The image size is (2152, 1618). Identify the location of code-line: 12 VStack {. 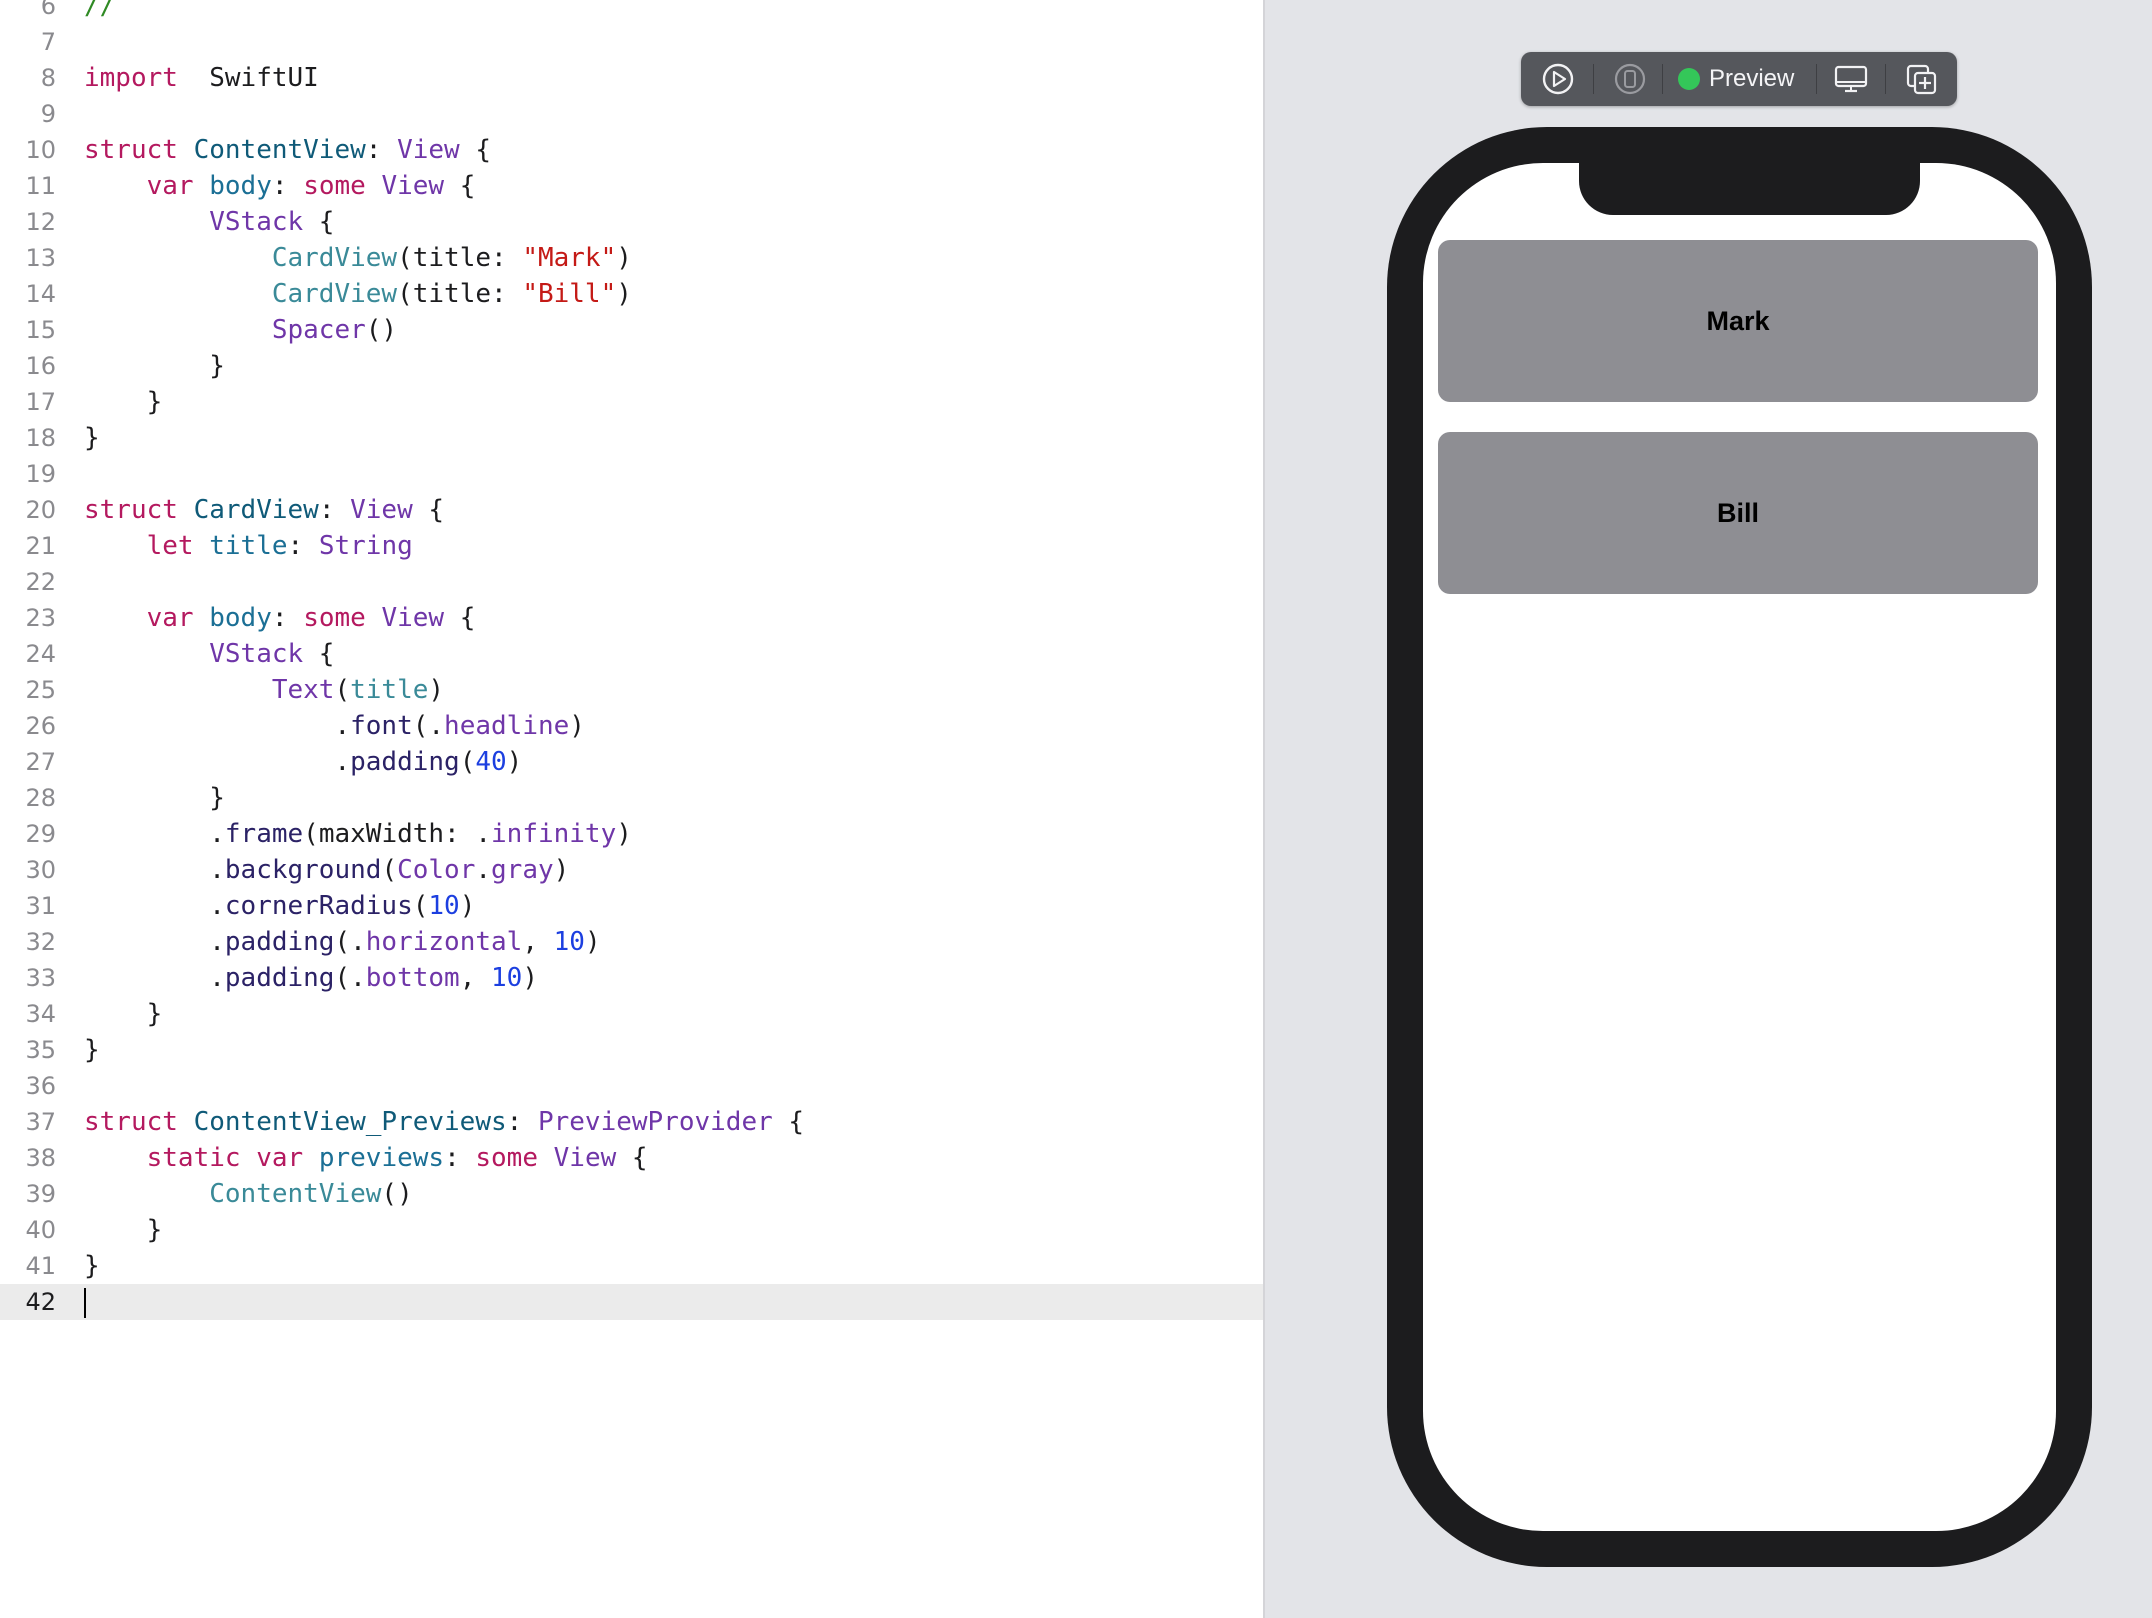
(631, 222).